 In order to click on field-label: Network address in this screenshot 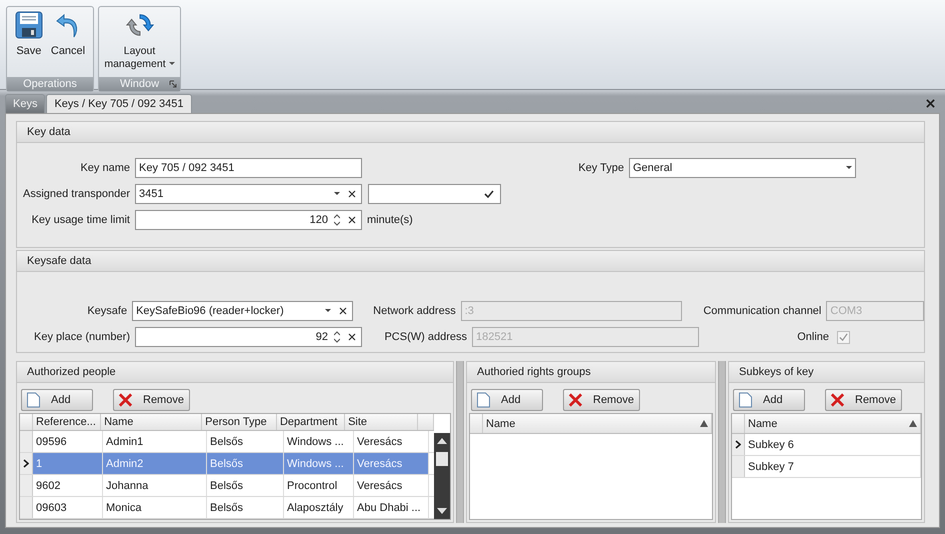, I will do `click(414, 311)`.